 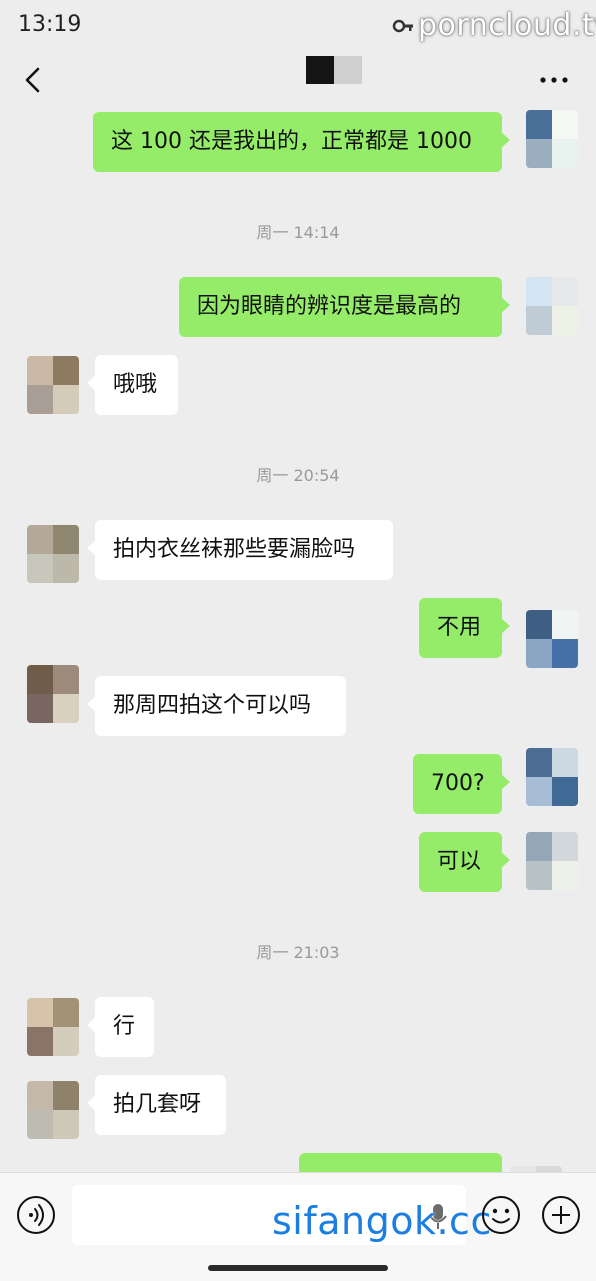 I want to click on input-bar: sifangok.cc, so click(x=298, y=1226).